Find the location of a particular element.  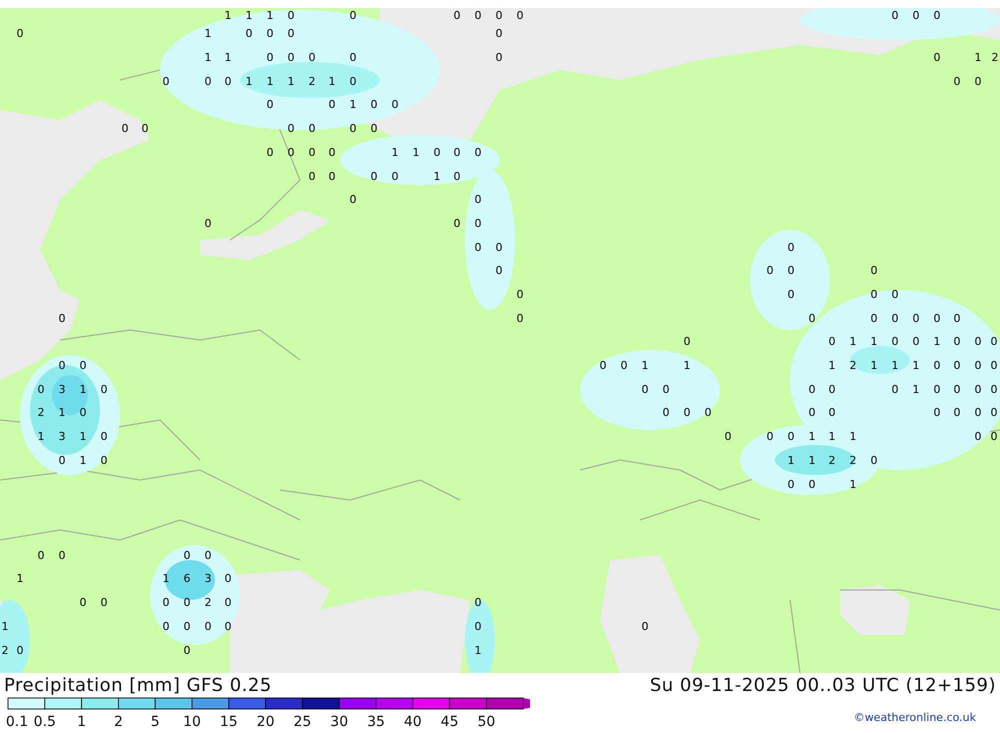

credit-text: ©weatheronline.co.uk is located at coordinates (915, 719).